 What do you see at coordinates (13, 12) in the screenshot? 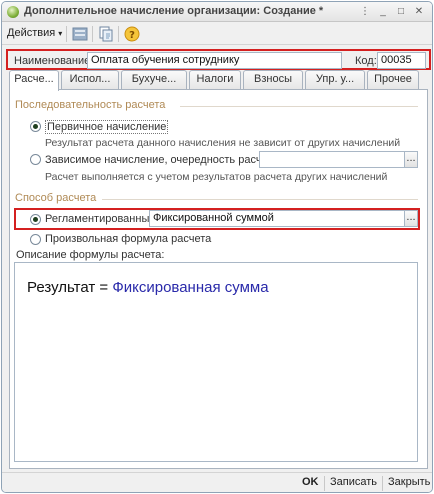
I see `app-icon` at bounding box center [13, 12].